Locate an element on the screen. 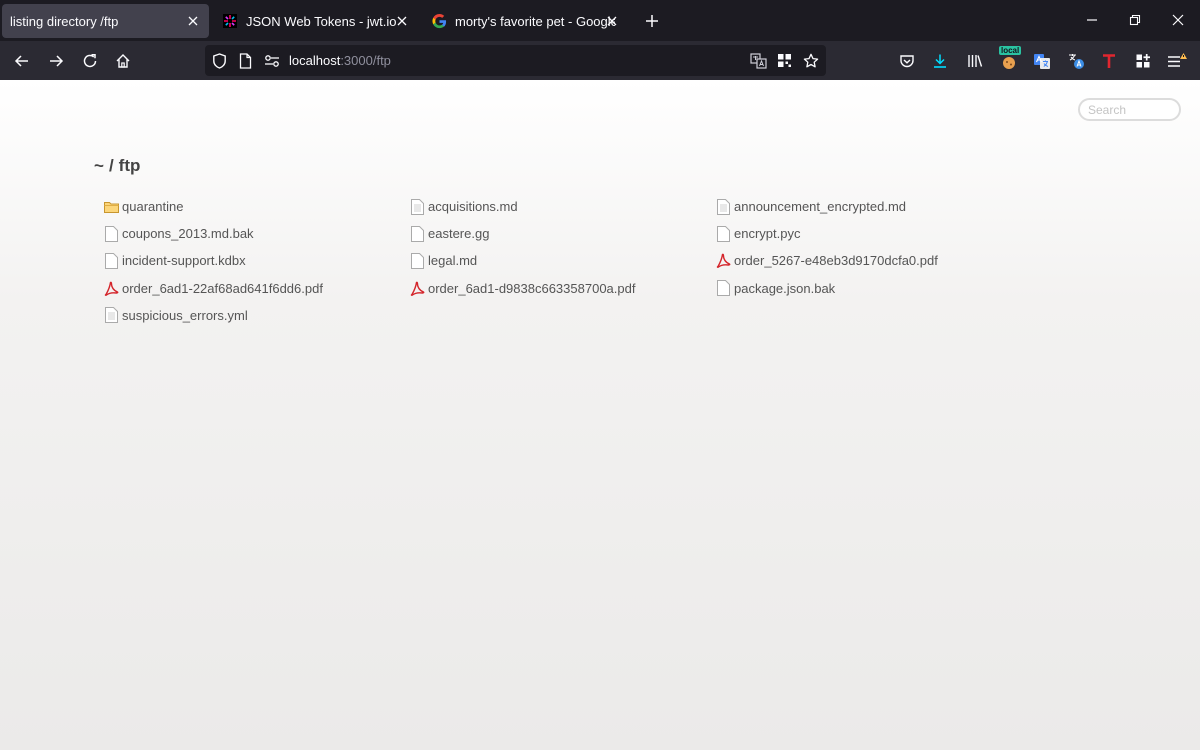 The image size is (1200, 750). download-arrow-icon is located at coordinates (940, 61).